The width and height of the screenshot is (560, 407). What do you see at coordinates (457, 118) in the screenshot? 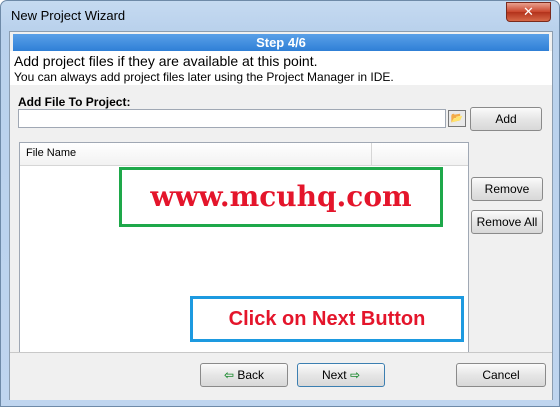
I see `folder-browse-icon: 📂` at bounding box center [457, 118].